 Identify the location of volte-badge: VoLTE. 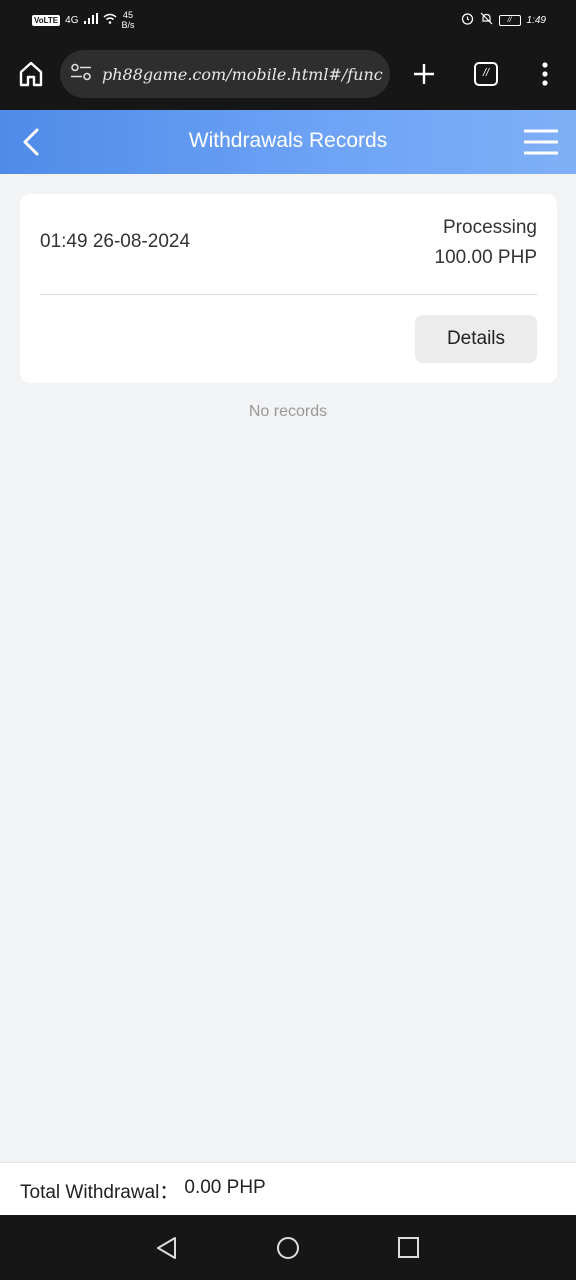
(46, 20).